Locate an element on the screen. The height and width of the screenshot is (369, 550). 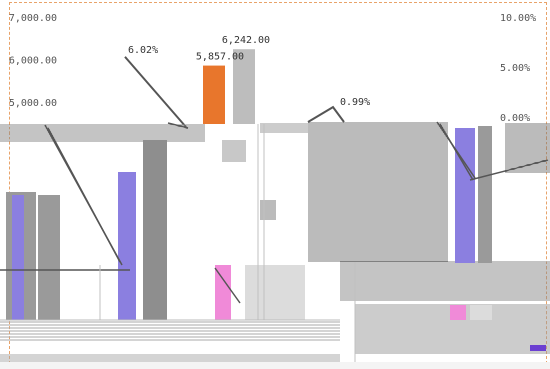
left-axis-ticks: 7,000.00 6,000.00 5,000.00 is located at coordinates (33, 61).